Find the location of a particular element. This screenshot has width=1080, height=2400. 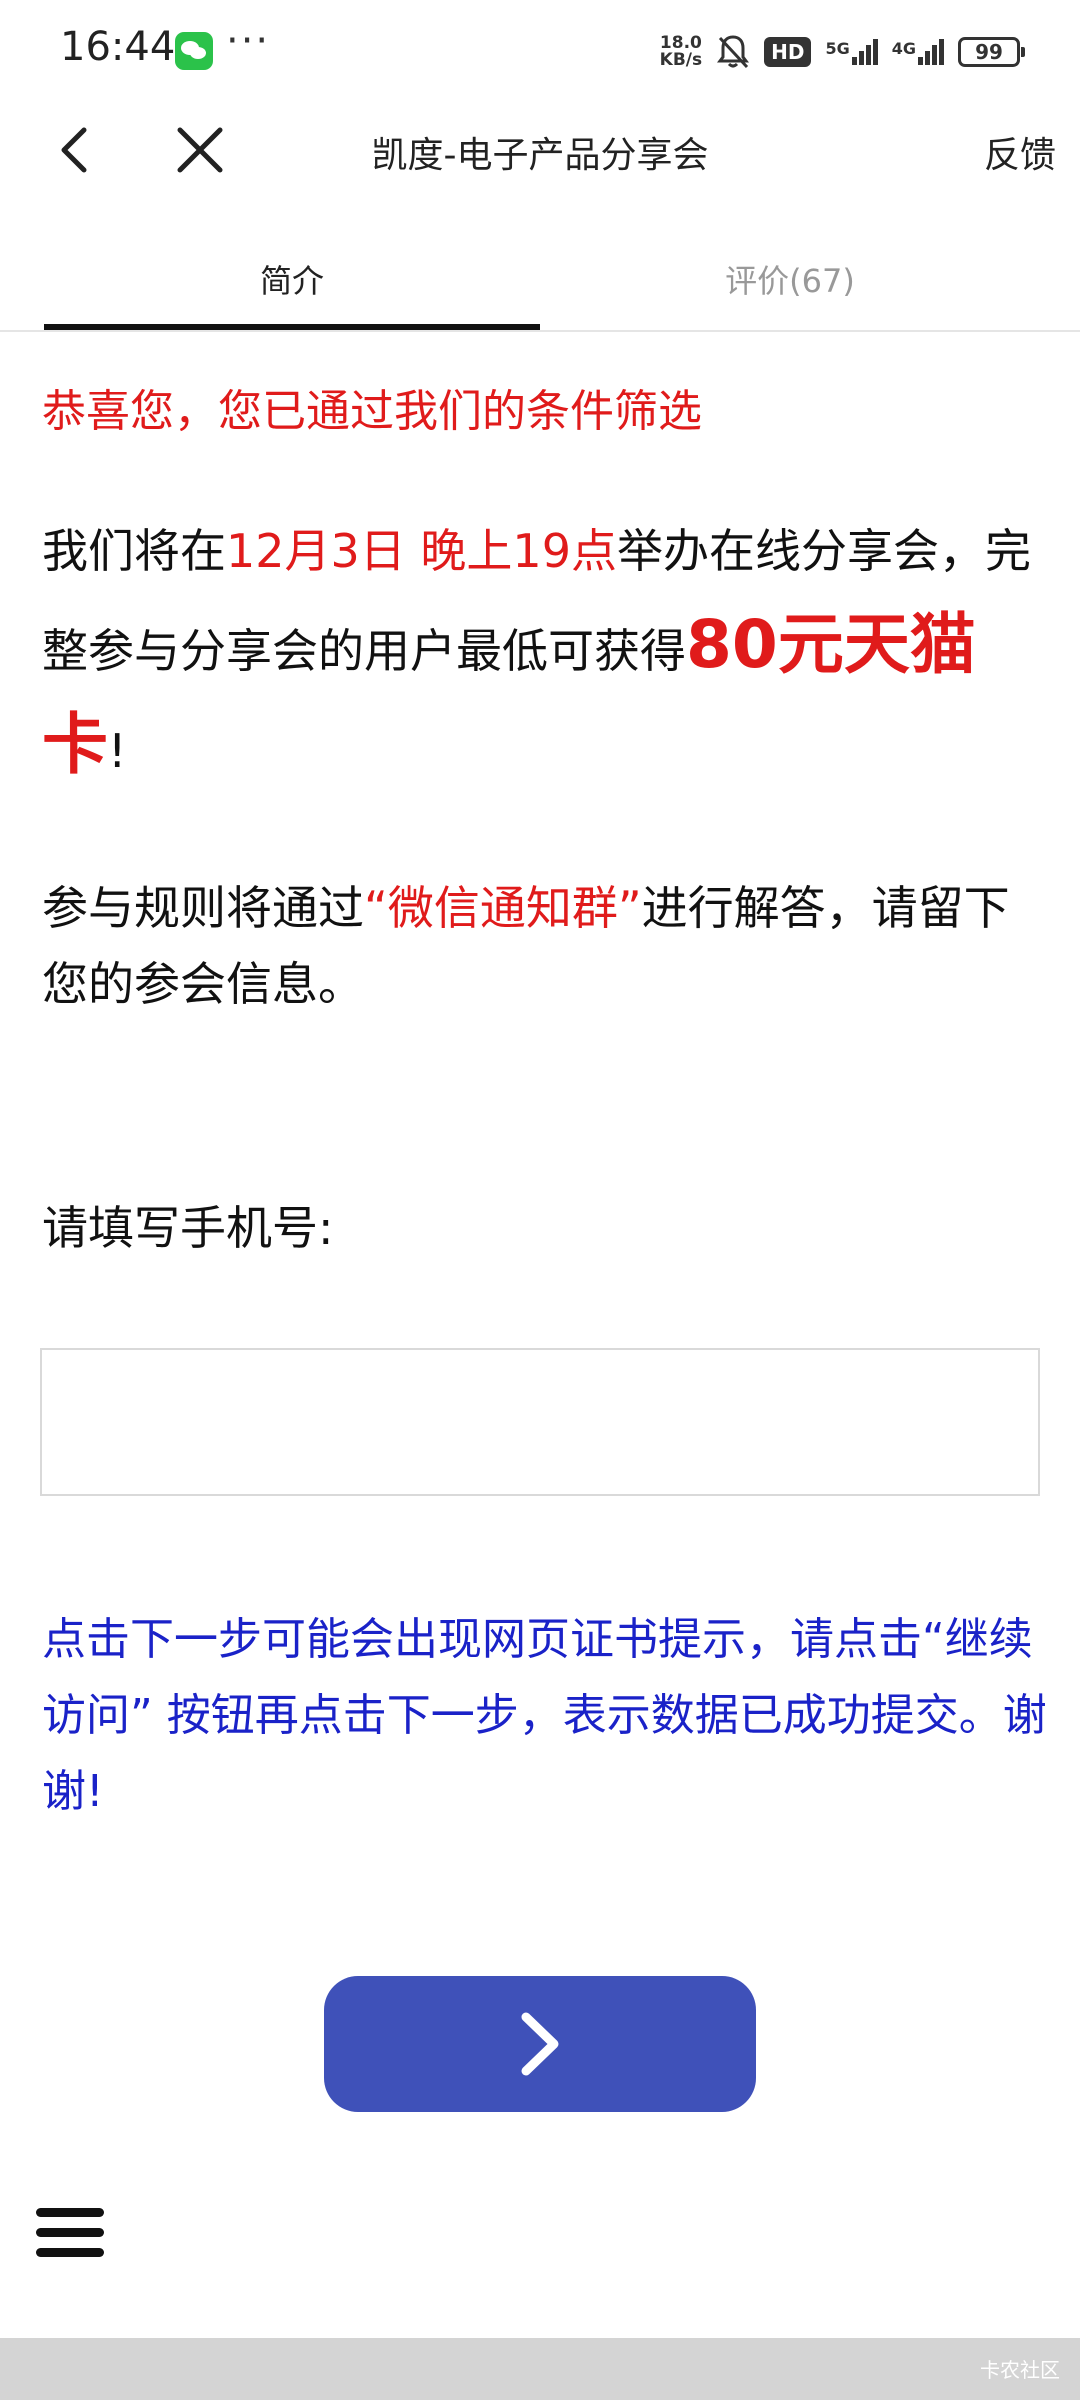

signal-icon-2: 4G is located at coordinates (918, 52).